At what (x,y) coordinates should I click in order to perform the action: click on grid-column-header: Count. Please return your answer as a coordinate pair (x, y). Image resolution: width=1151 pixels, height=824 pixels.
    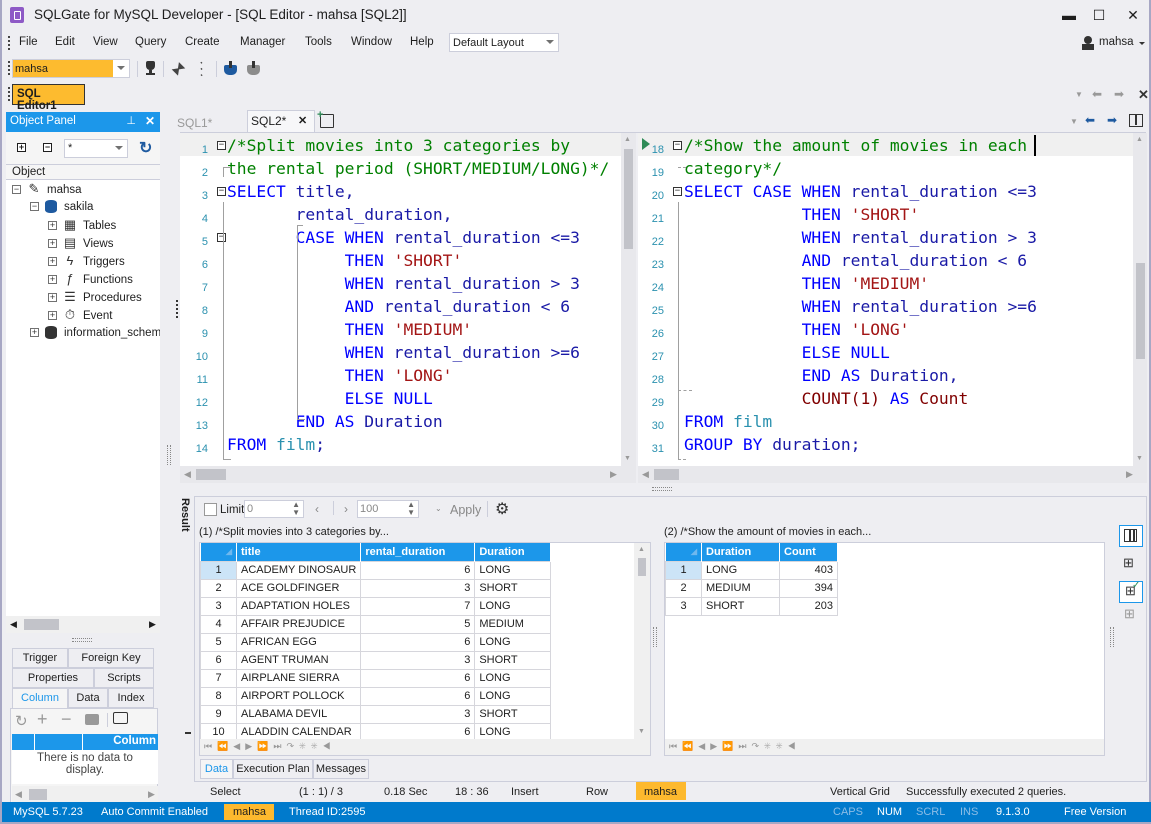
    Looking at the image, I should click on (808, 552).